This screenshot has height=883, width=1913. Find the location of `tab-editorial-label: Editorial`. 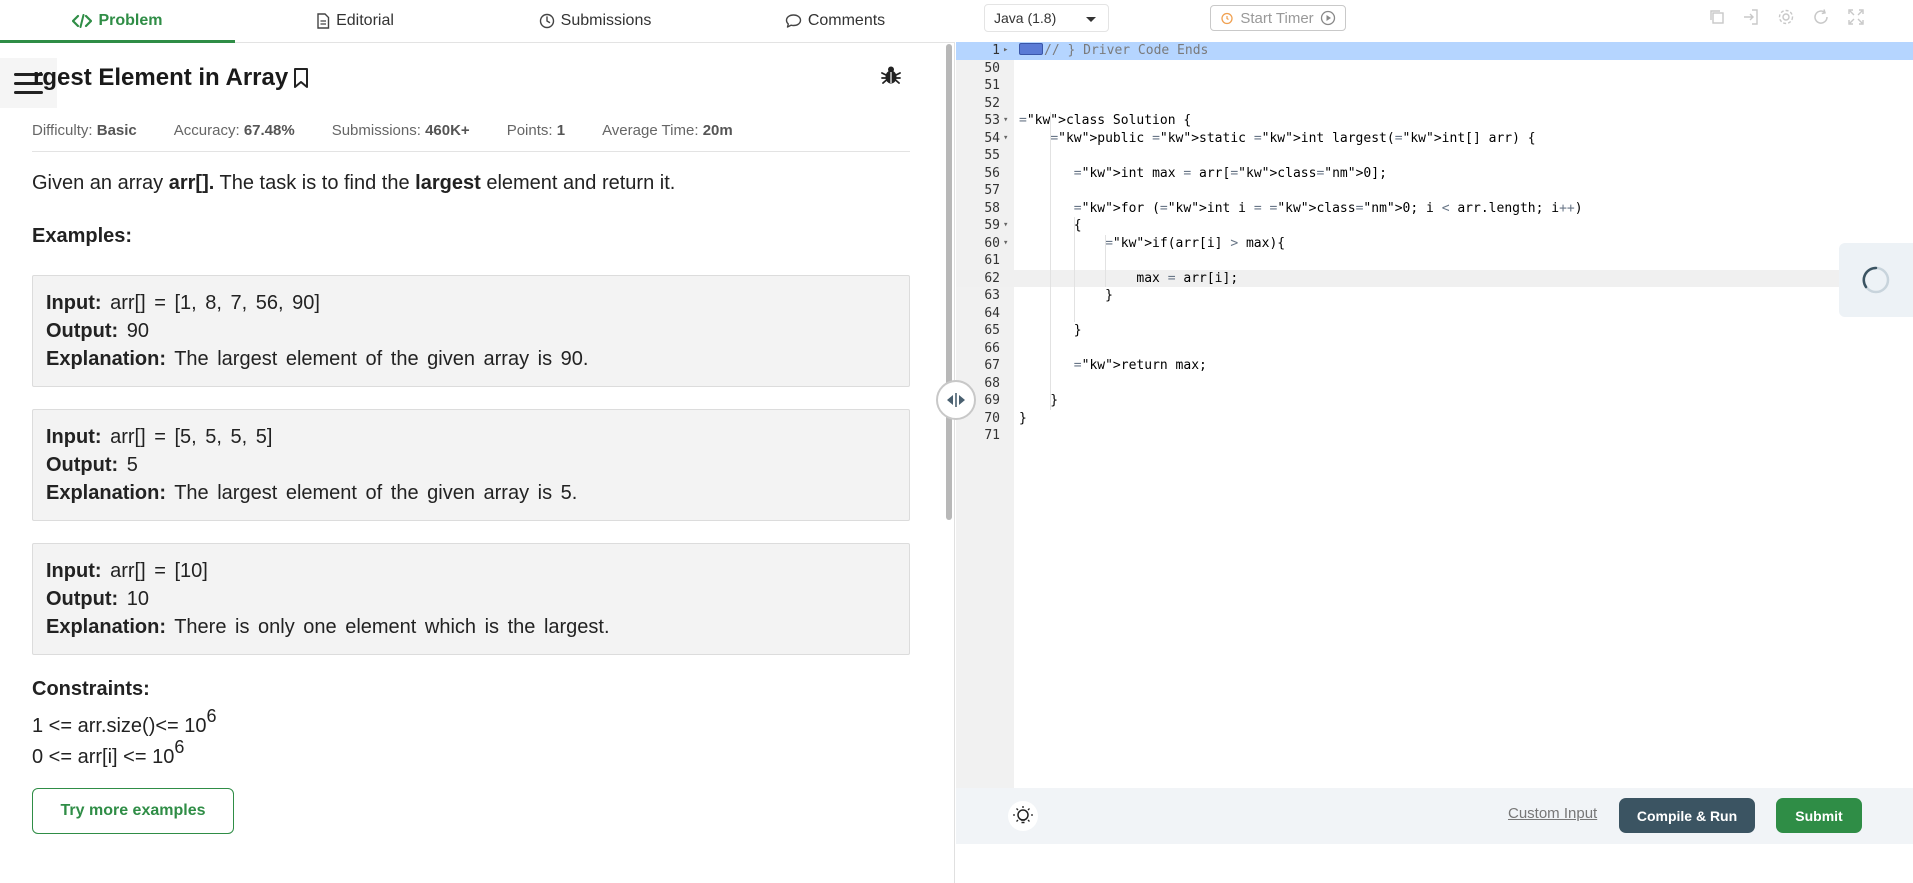

tab-editorial-label: Editorial is located at coordinates (365, 20).